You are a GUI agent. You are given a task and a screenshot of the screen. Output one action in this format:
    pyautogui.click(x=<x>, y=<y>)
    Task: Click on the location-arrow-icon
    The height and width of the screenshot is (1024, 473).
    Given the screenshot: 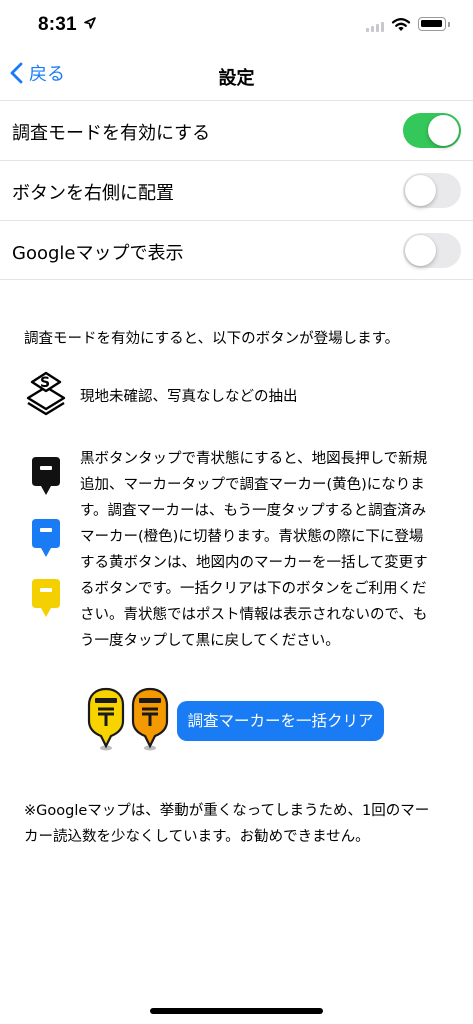 What is the action you would take?
    pyautogui.click(x=90, y=23)
    